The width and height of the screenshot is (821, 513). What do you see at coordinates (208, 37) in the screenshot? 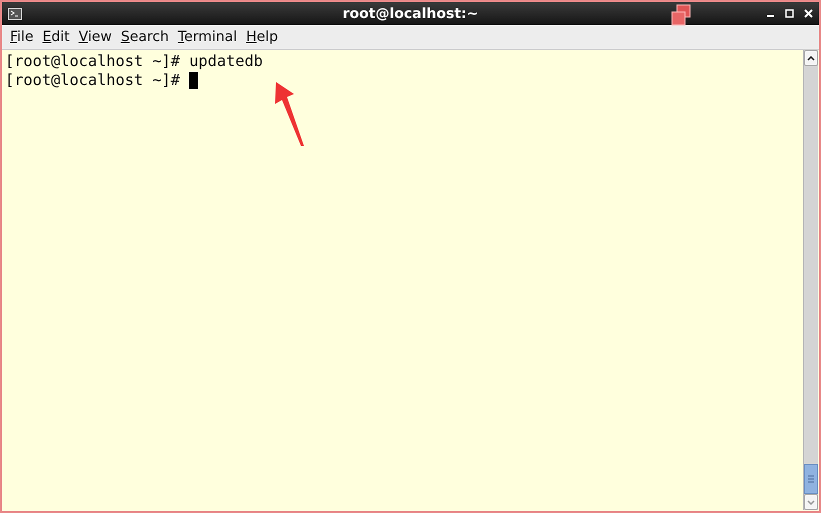
I see `menu-item: Terminal` at bounding box center [208, 37].